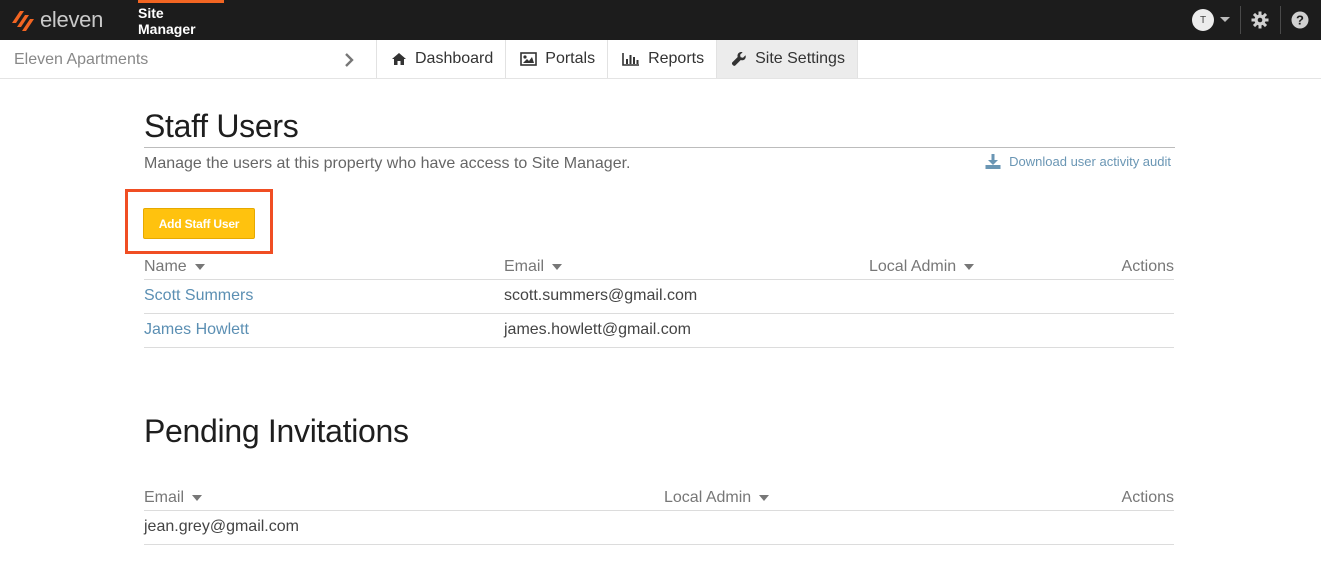 The width and height of the screenshot is (1321, 573). I want to click on user-avatar: T, so click(1203, 20).